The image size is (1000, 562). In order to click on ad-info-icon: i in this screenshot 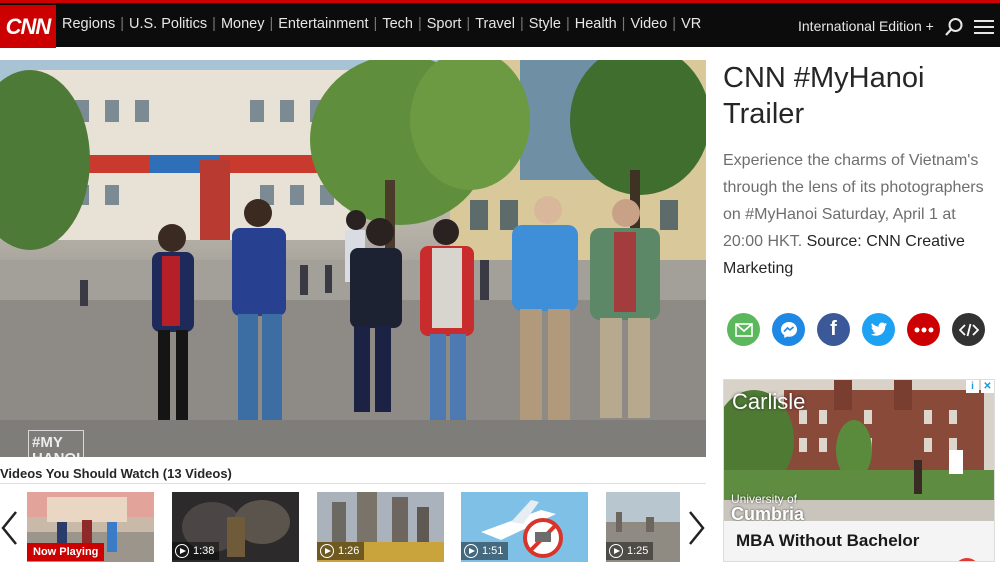, I will do `click(972, 386)`.